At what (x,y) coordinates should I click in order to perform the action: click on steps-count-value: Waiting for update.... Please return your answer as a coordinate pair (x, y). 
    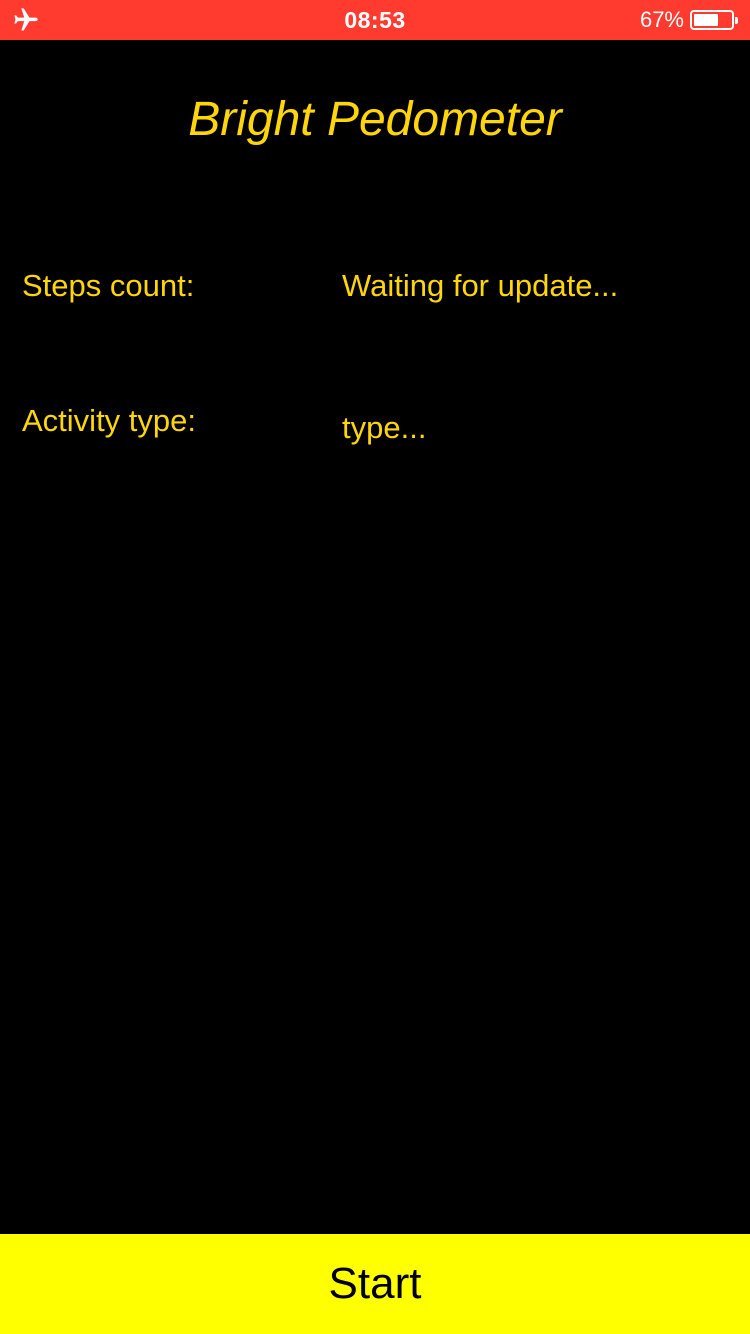
    Looking at the image, I should click on (480, 285).